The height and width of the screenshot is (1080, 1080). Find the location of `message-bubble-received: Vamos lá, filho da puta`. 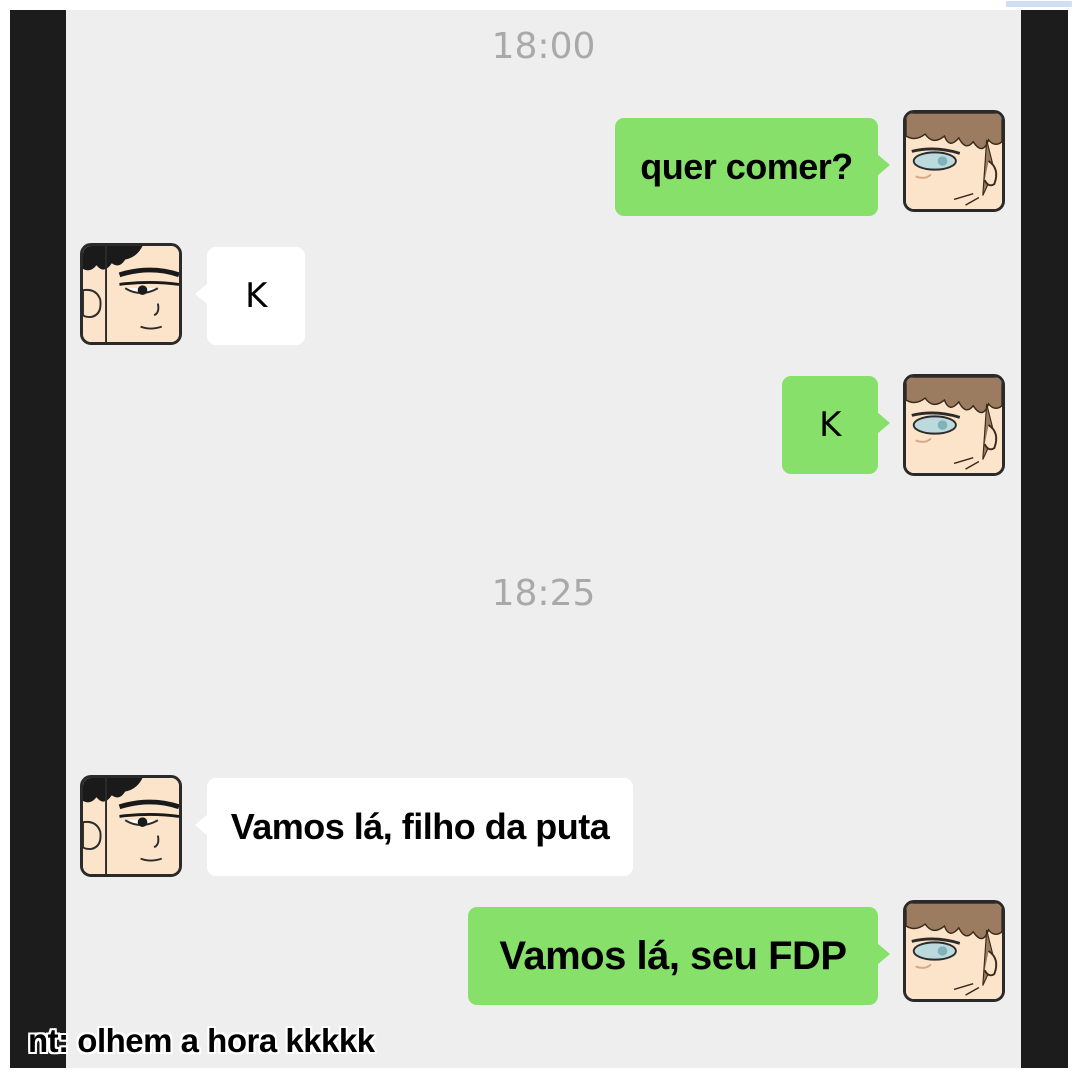

message-bubble-received: Vamos lá, filho da puta is located at coordinates (414, 827).